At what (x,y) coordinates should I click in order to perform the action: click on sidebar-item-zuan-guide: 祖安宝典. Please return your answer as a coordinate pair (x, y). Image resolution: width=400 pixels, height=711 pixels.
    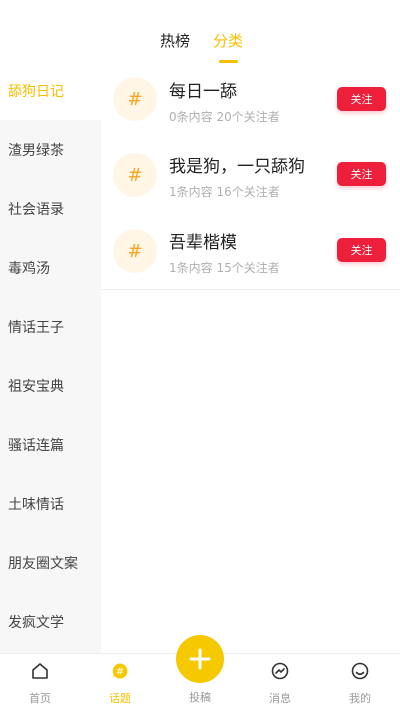
    Looking at the image, I should click on (50, 385).